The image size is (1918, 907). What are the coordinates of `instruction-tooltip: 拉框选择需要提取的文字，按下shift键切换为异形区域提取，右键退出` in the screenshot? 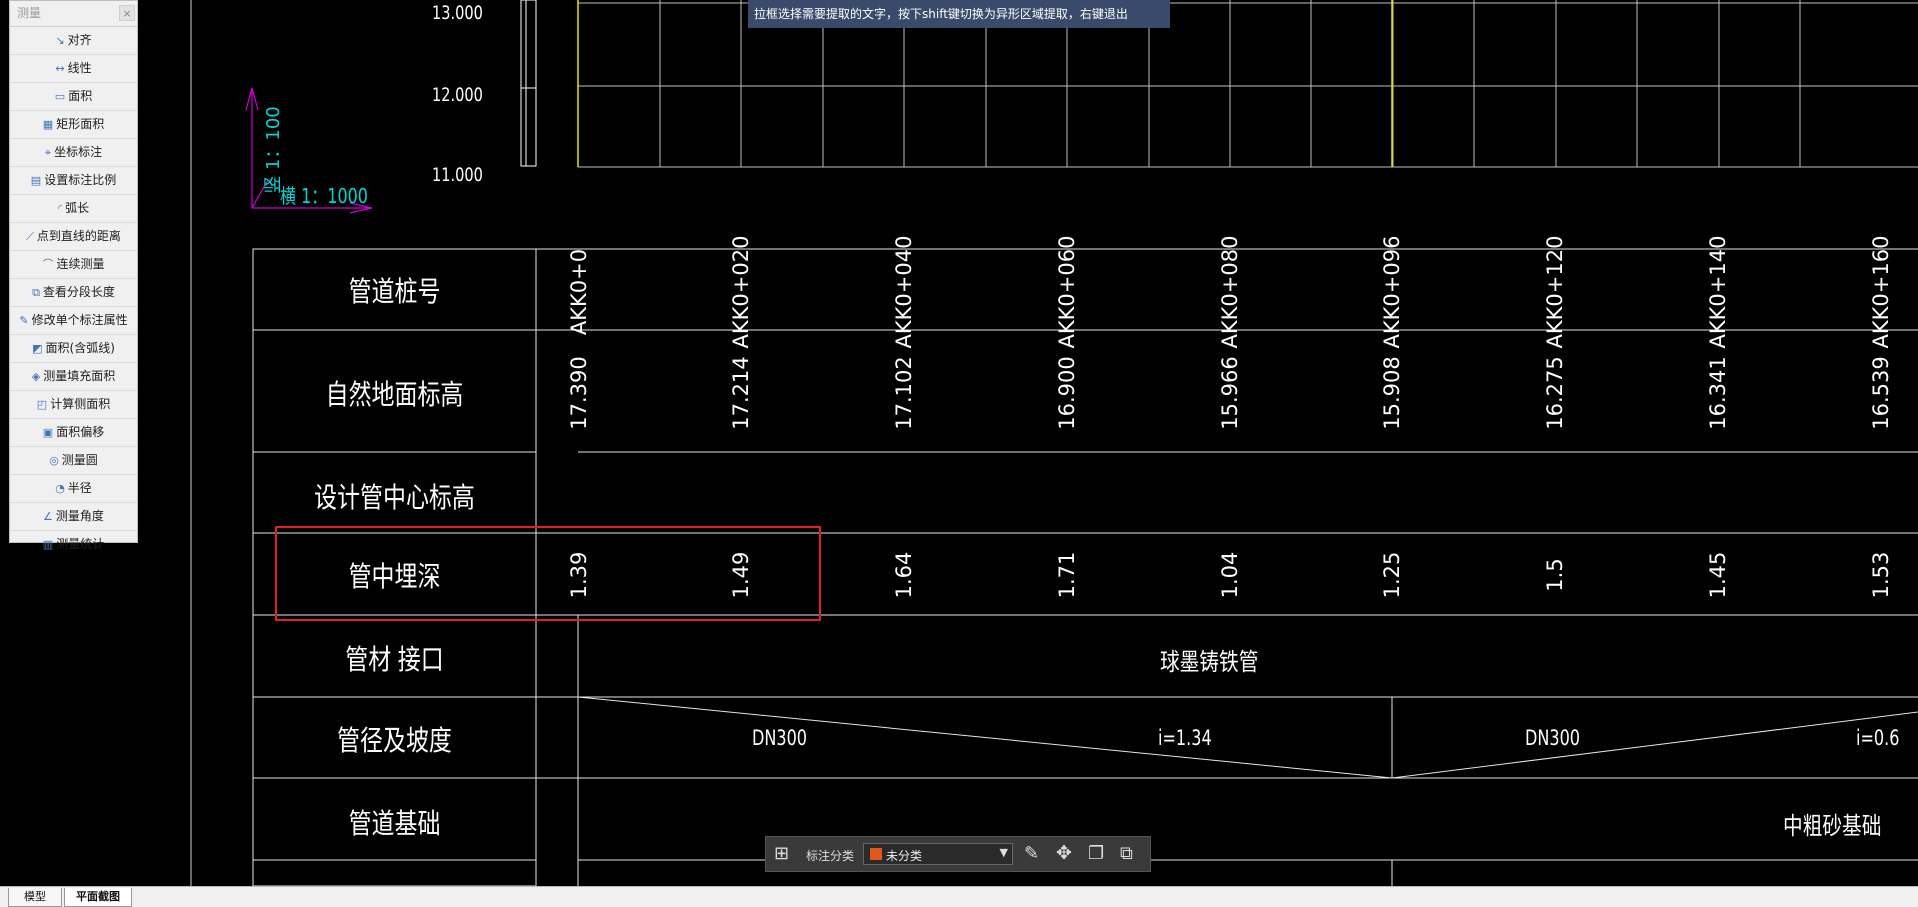 It's located at (959, 14).